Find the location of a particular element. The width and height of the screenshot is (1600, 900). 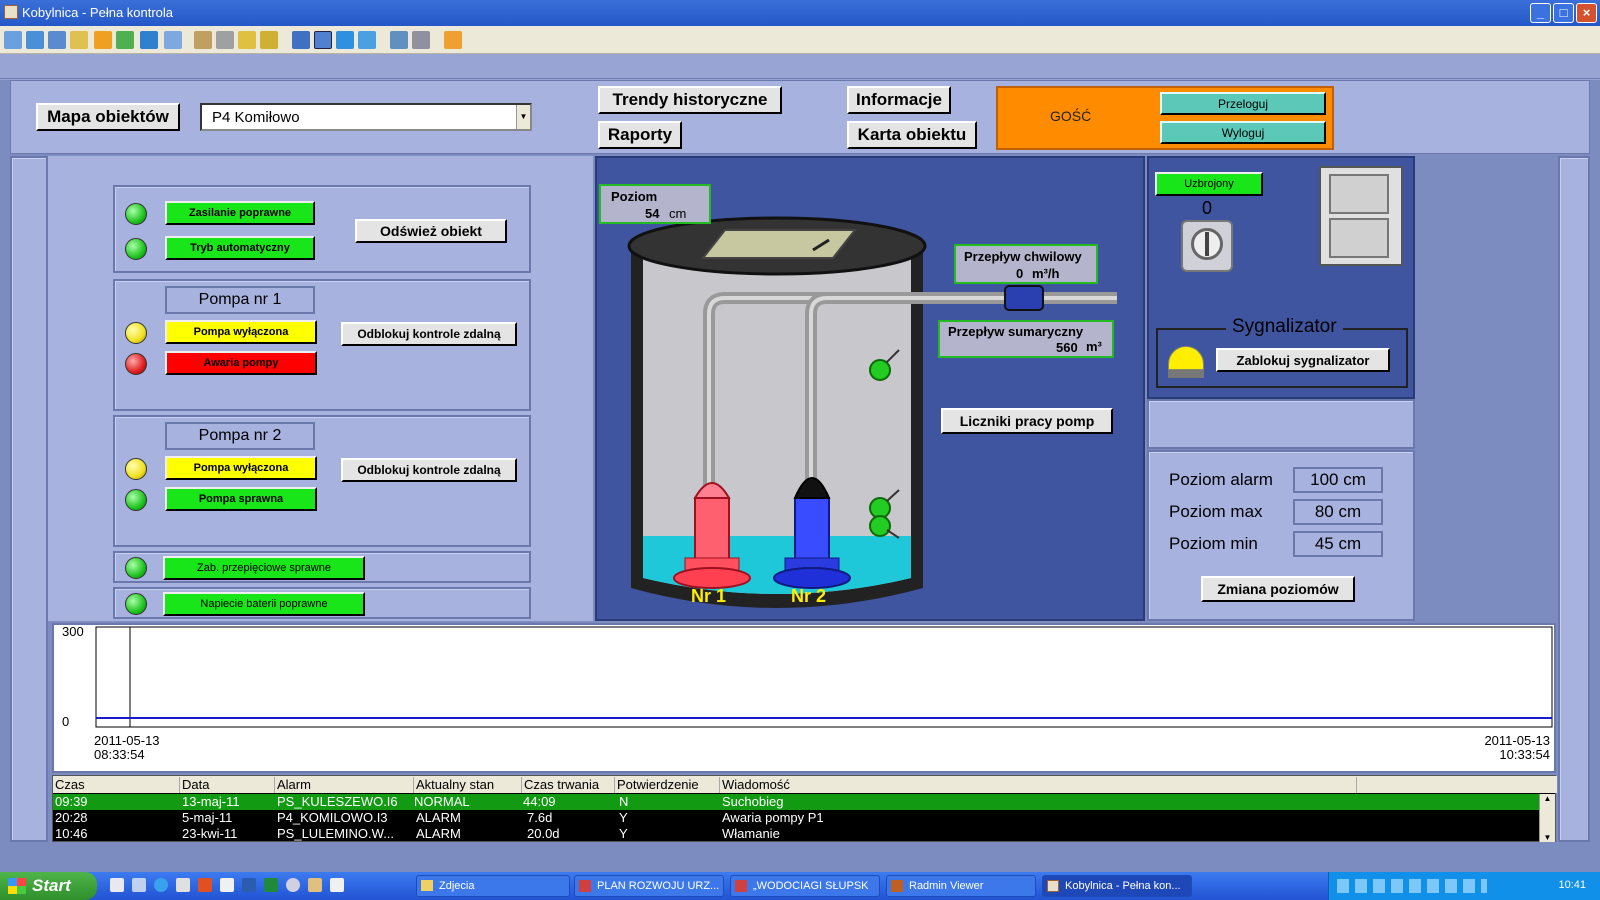

chevron-down-icon: ▼ is located at coordinates (523, 117).